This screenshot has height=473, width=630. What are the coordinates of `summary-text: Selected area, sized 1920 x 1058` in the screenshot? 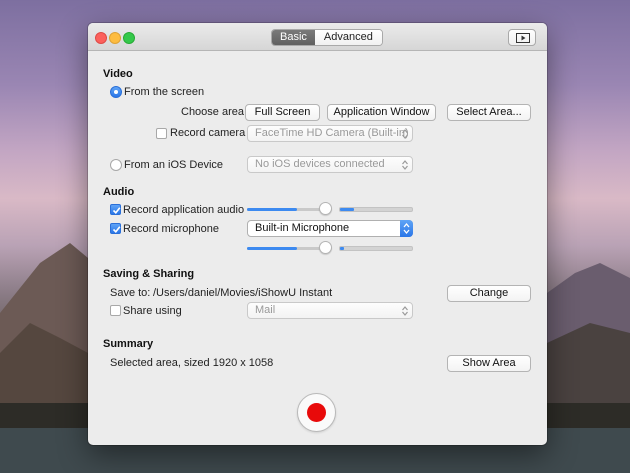 It's located at (192, 363).